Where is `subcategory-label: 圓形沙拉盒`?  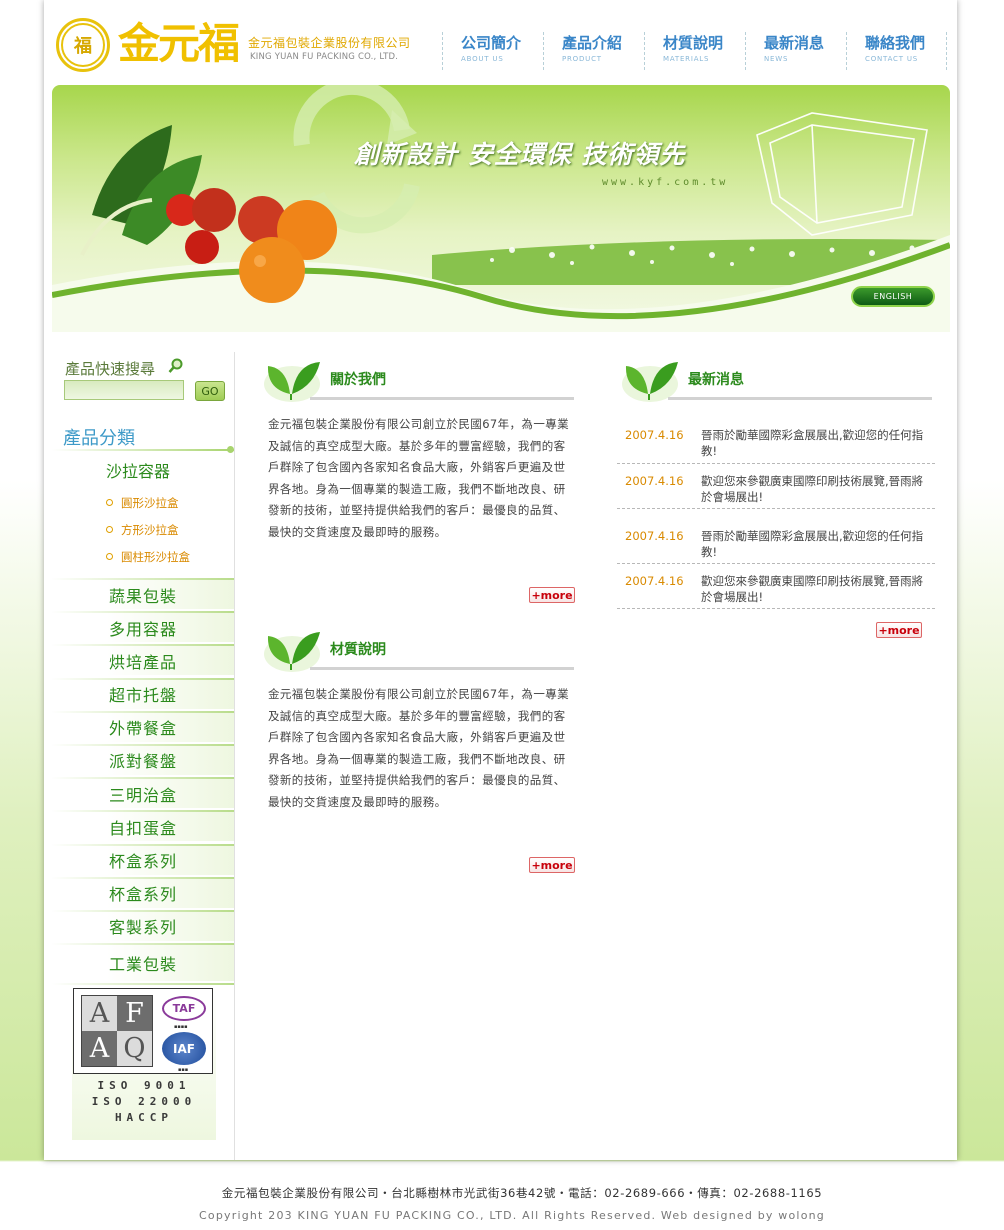
subcategory-label: 圓形沙拉盒 is located at coordinates (150, 502).